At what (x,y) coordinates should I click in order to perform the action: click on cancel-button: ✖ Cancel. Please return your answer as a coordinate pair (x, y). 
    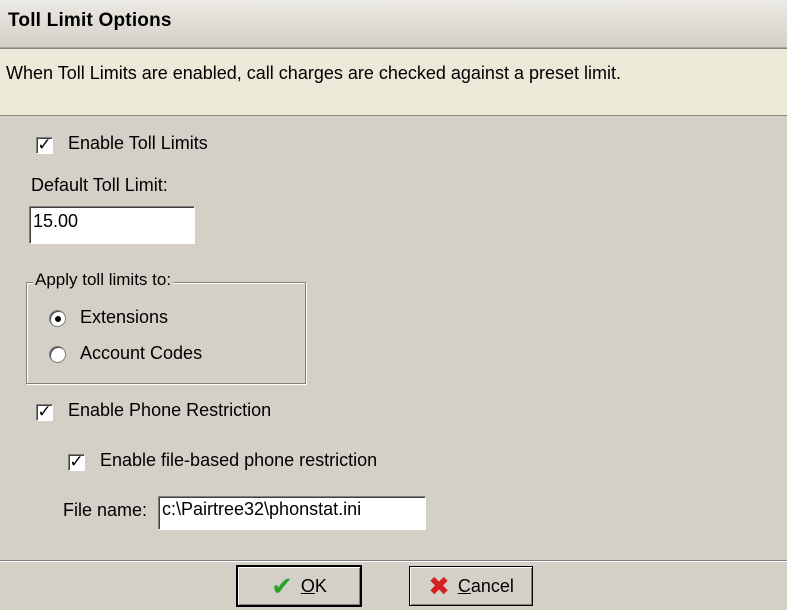
    Looking at the image, I should click on (471, 586).